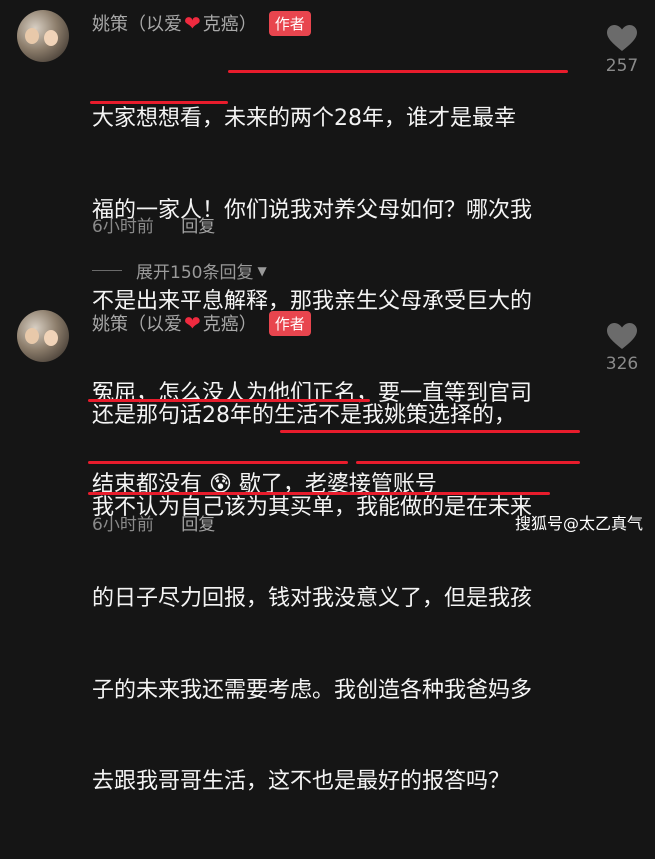 The width and height of the screenshot is (655, 859). What do you see at coordinates (262, 270) in the screenshot?
I see `chevron-down-icon: ▼` at bounding box center [262, 270].